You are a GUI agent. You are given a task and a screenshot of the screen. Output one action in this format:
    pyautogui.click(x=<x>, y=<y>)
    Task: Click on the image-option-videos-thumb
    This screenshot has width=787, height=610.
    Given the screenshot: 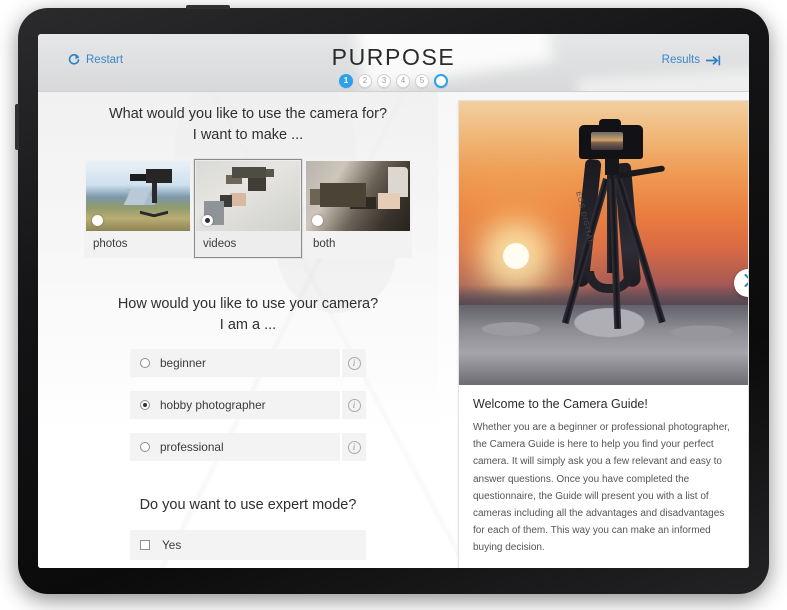 What is the action you would take?
    pyautogui.click(x=248, y=196)
    